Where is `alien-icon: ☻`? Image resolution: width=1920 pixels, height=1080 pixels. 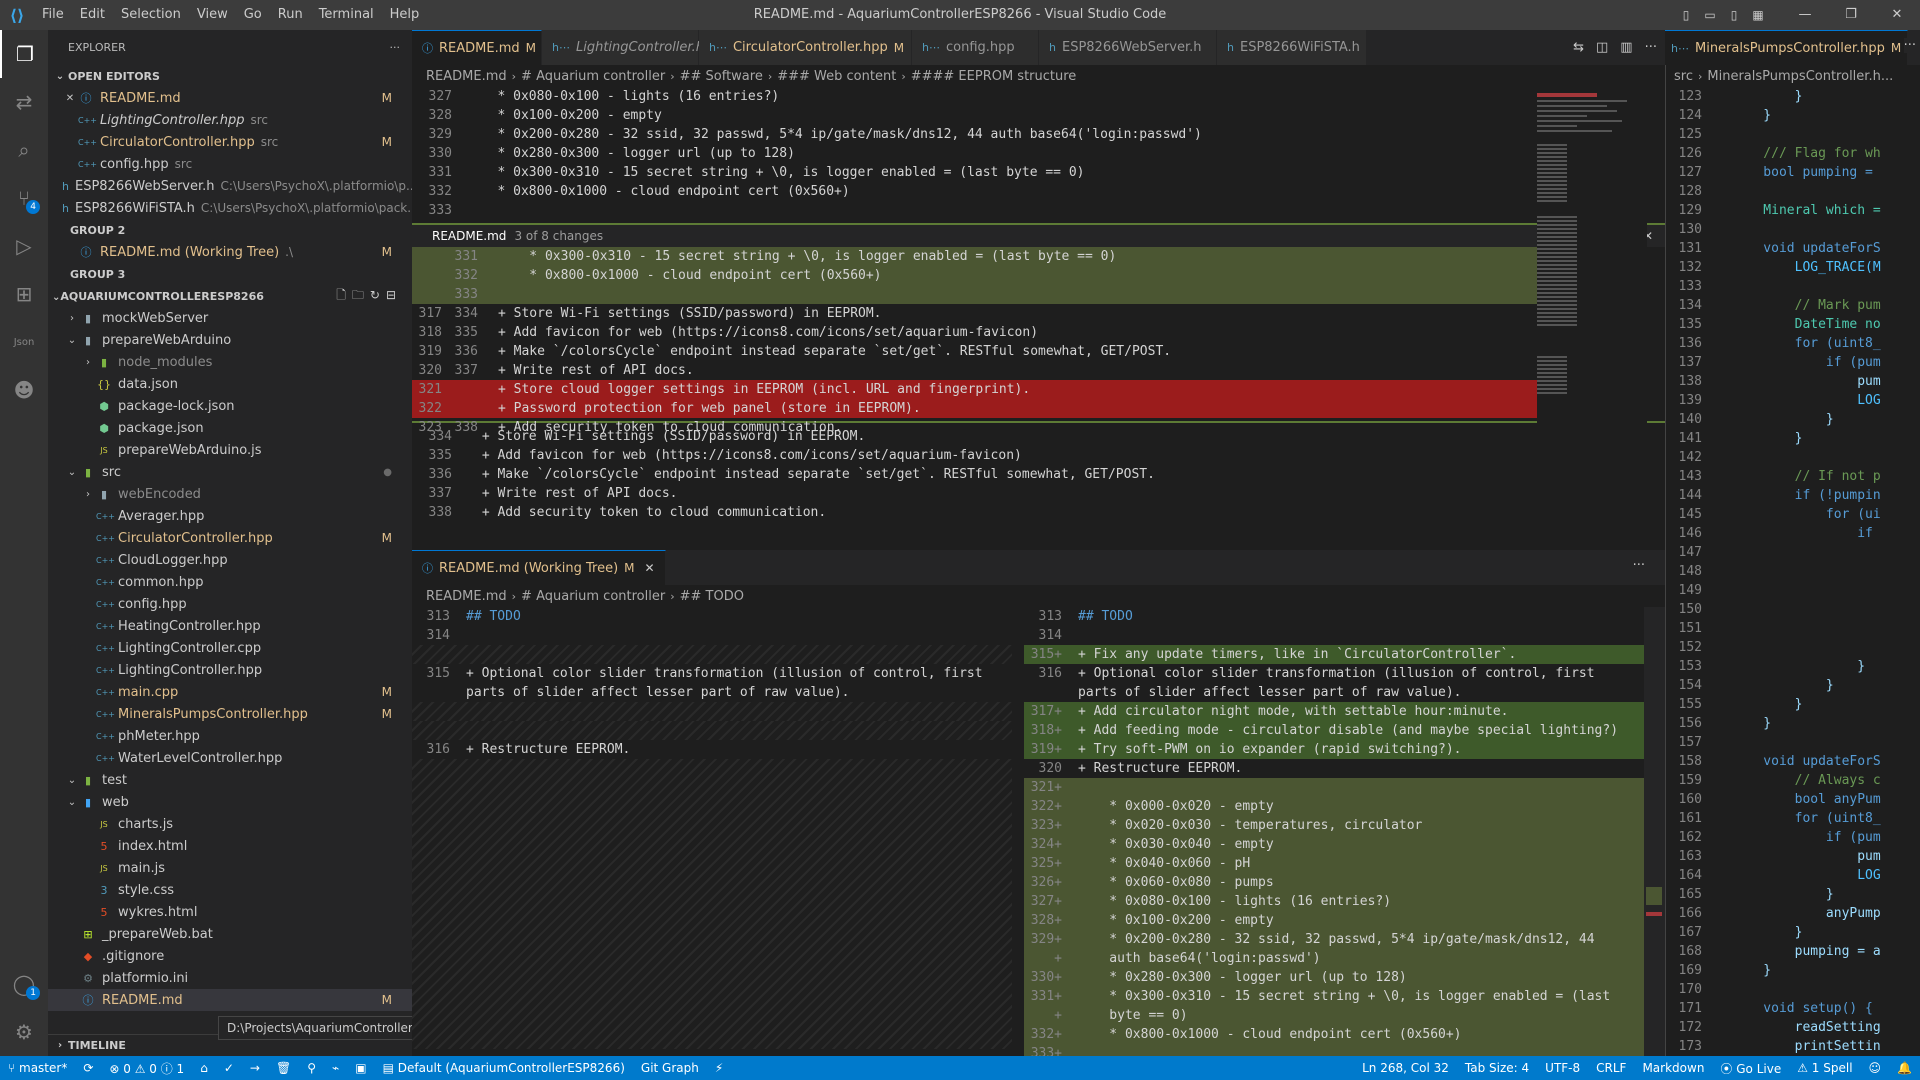
alien-icon: ☻ is located at coordinates (24, 390).